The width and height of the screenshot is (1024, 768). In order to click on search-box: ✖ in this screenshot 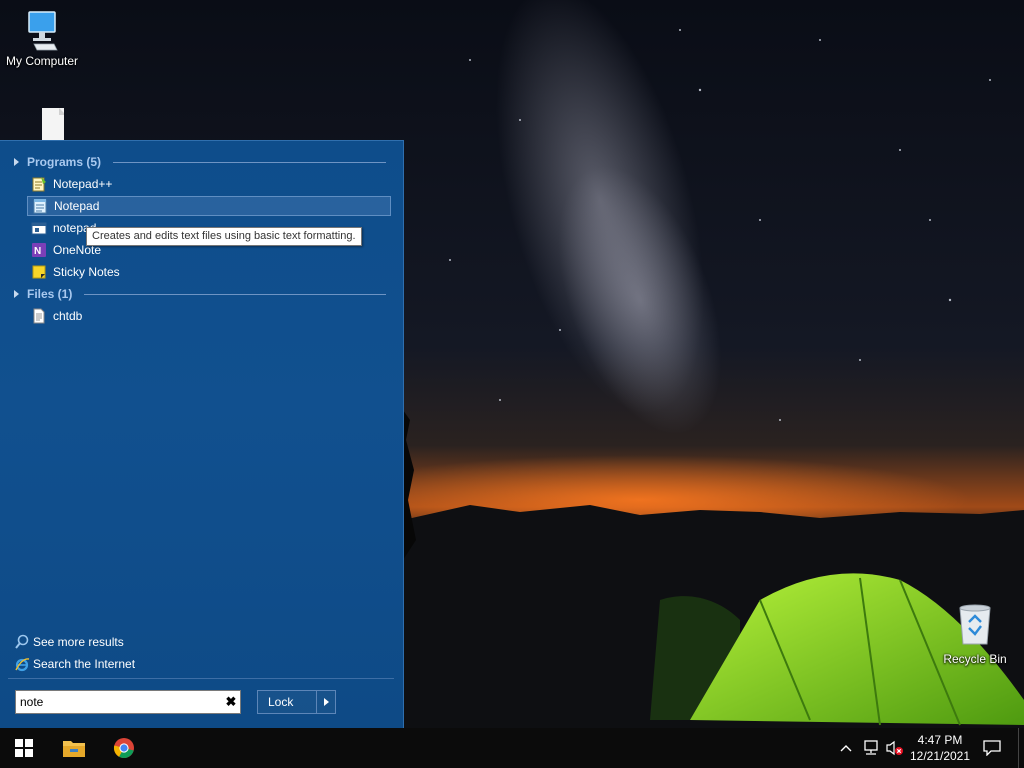, I will do `click(128, 702)`.